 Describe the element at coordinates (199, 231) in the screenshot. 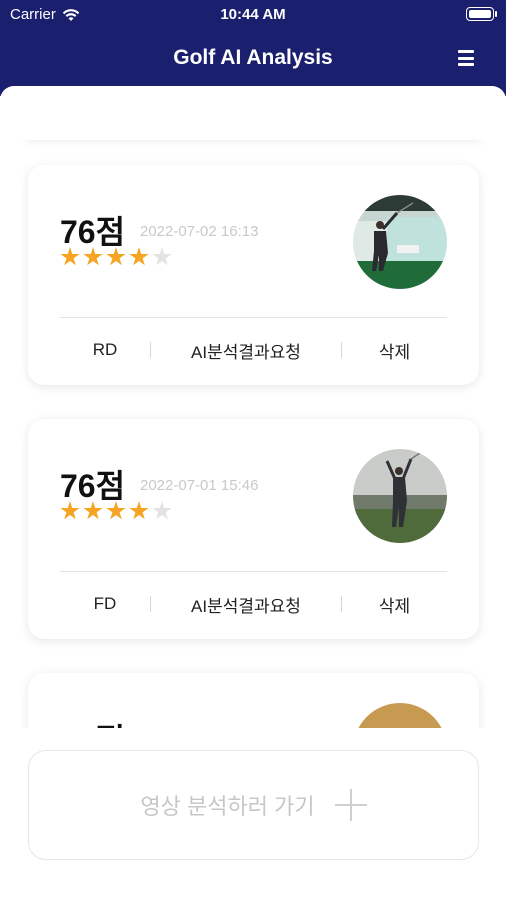

I see `analysis-date: 2022-07-02 16:13` at that location.